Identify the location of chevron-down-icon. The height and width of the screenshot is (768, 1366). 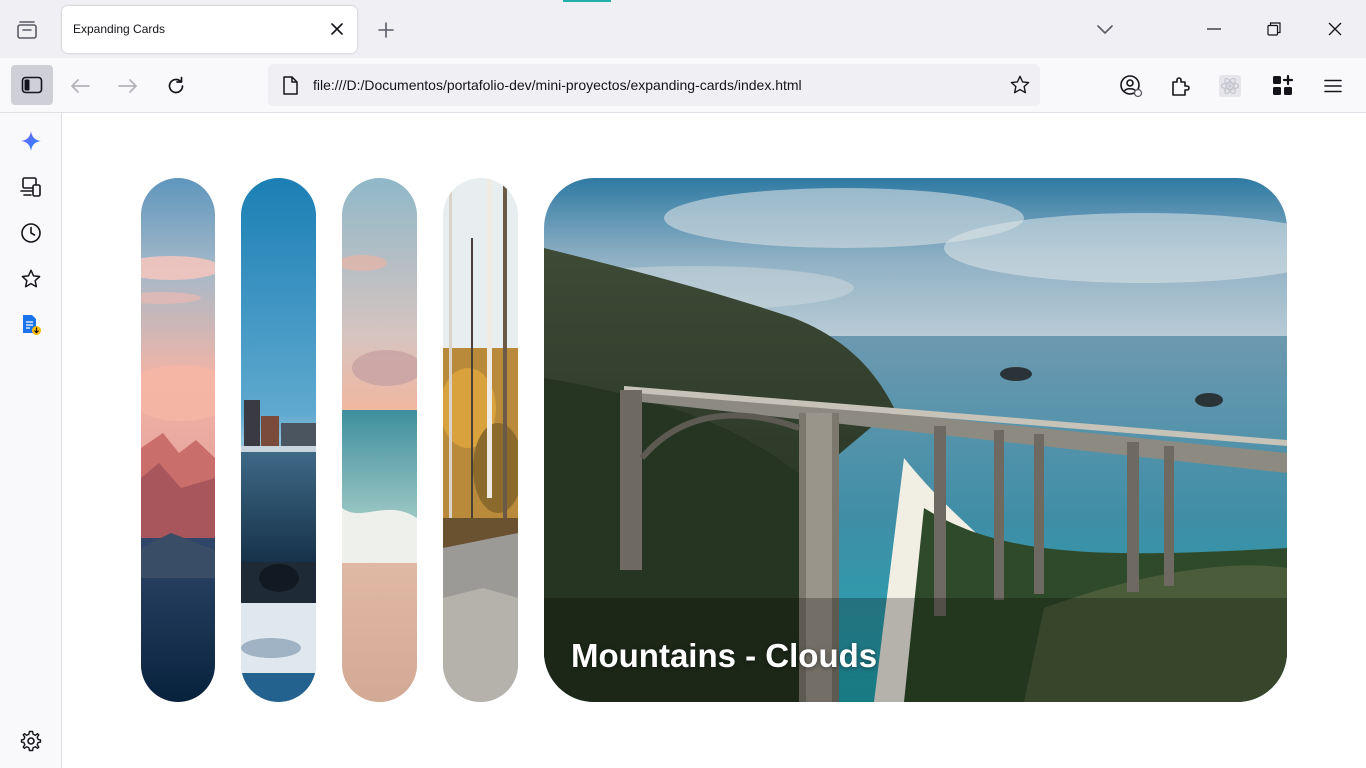
(1105, 29).